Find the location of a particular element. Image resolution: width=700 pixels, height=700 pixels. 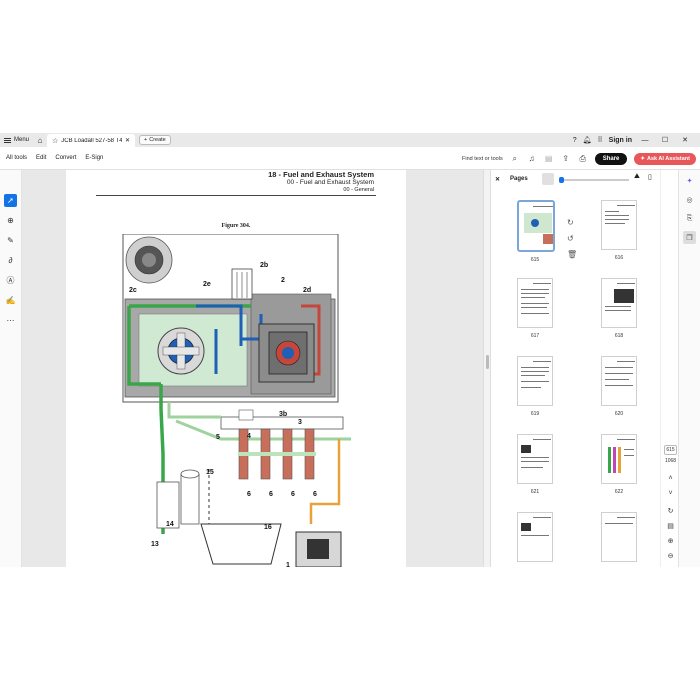

minimize-icon: — is located at coordinates (645, 140).